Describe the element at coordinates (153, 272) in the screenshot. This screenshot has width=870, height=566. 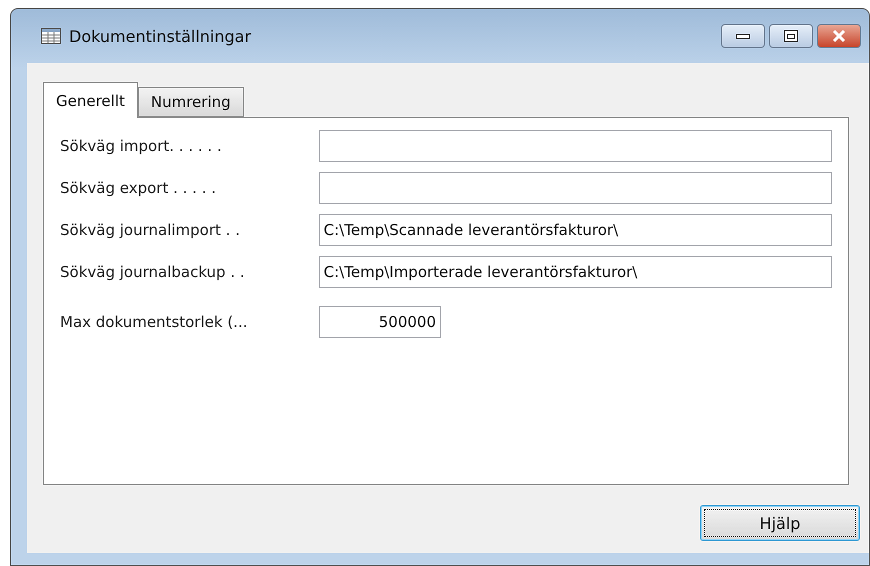
I see `field-label: Sökväg journalbackup . .` at that location.